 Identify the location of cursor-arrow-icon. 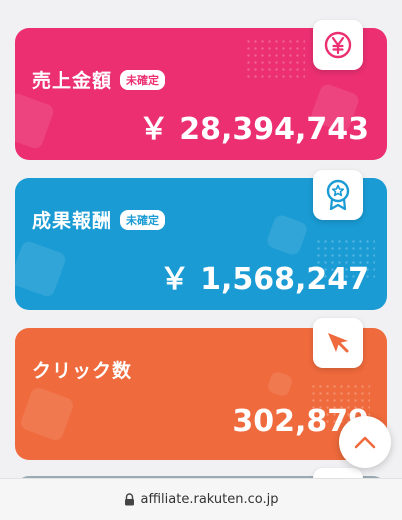
(338, 343).